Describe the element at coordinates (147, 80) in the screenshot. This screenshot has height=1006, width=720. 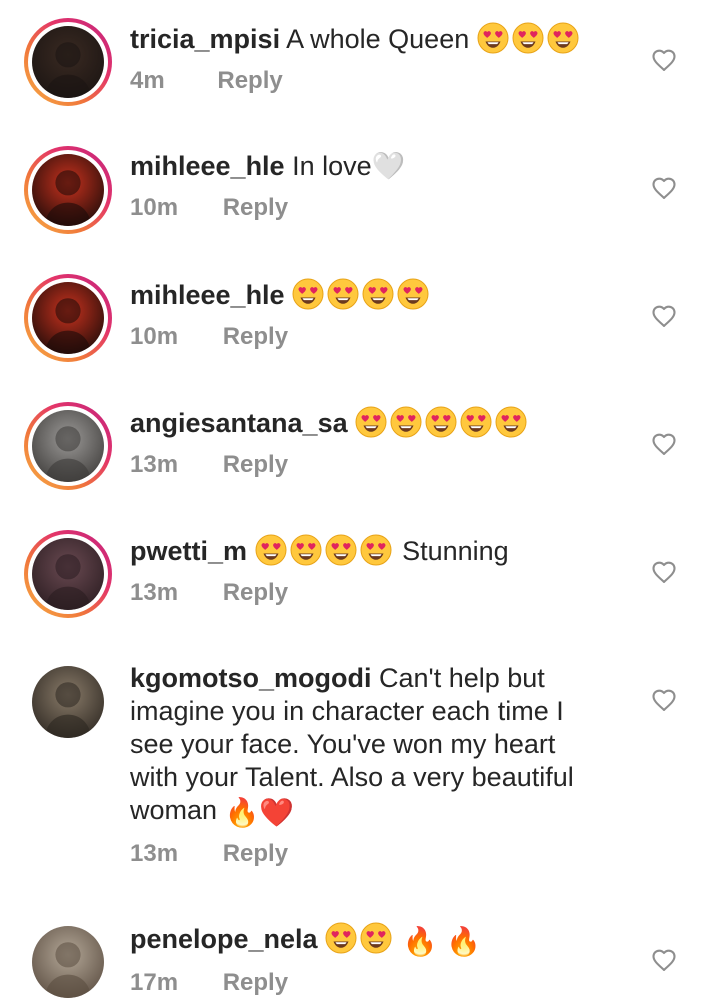
I see `comment-timestamp: 4m` at that location.